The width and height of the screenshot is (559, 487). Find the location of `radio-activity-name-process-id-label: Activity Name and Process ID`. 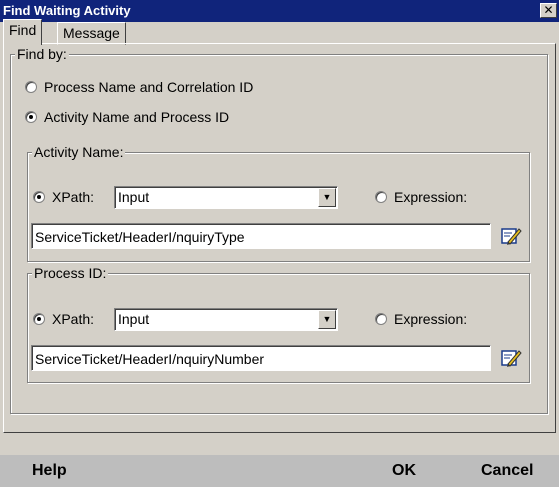

radio-activity-name-process-id-label: Activity Name and Process ID is located at coordinates (137, 117).